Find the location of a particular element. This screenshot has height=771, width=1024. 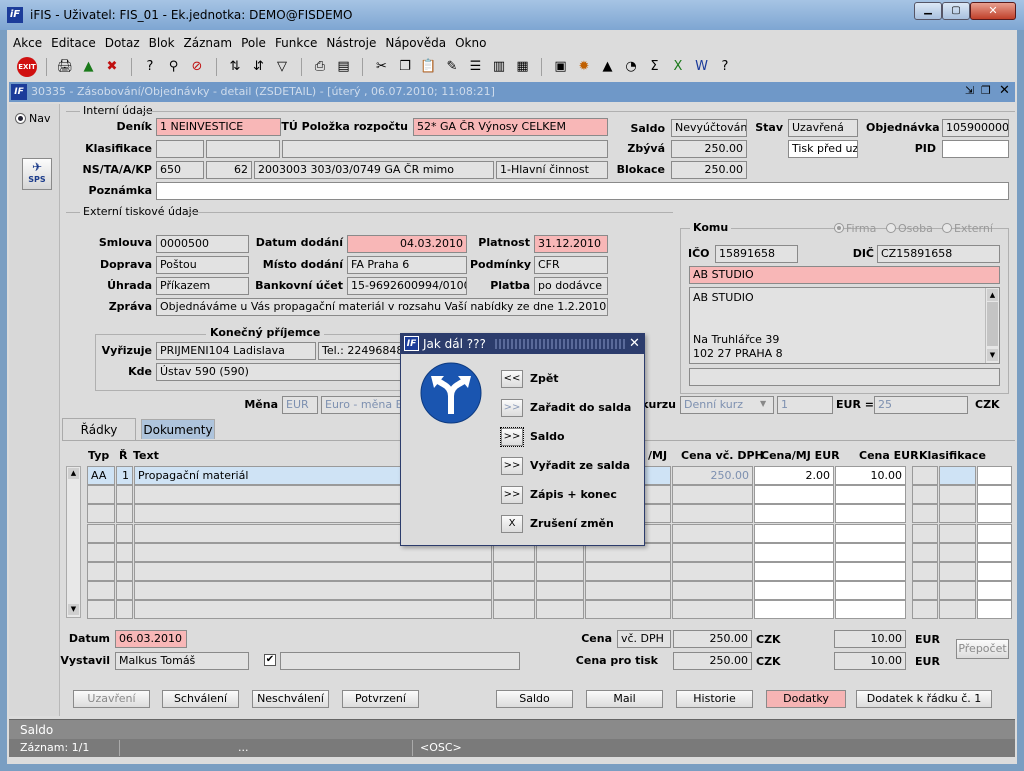

rate-field: 25 is located at coordinates (921, 405).